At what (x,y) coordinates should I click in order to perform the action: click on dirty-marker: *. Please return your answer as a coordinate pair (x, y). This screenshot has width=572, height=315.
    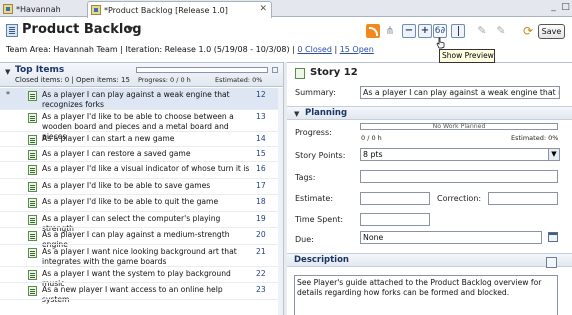
    Looking at the image, I should click on (8, 94).